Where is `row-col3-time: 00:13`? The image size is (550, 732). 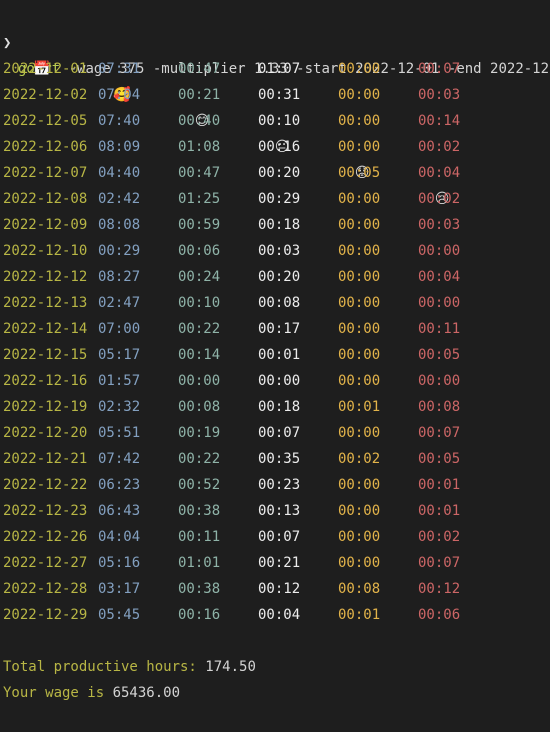 row-col3-time: 00:13 is located at coordinates (279, 511).